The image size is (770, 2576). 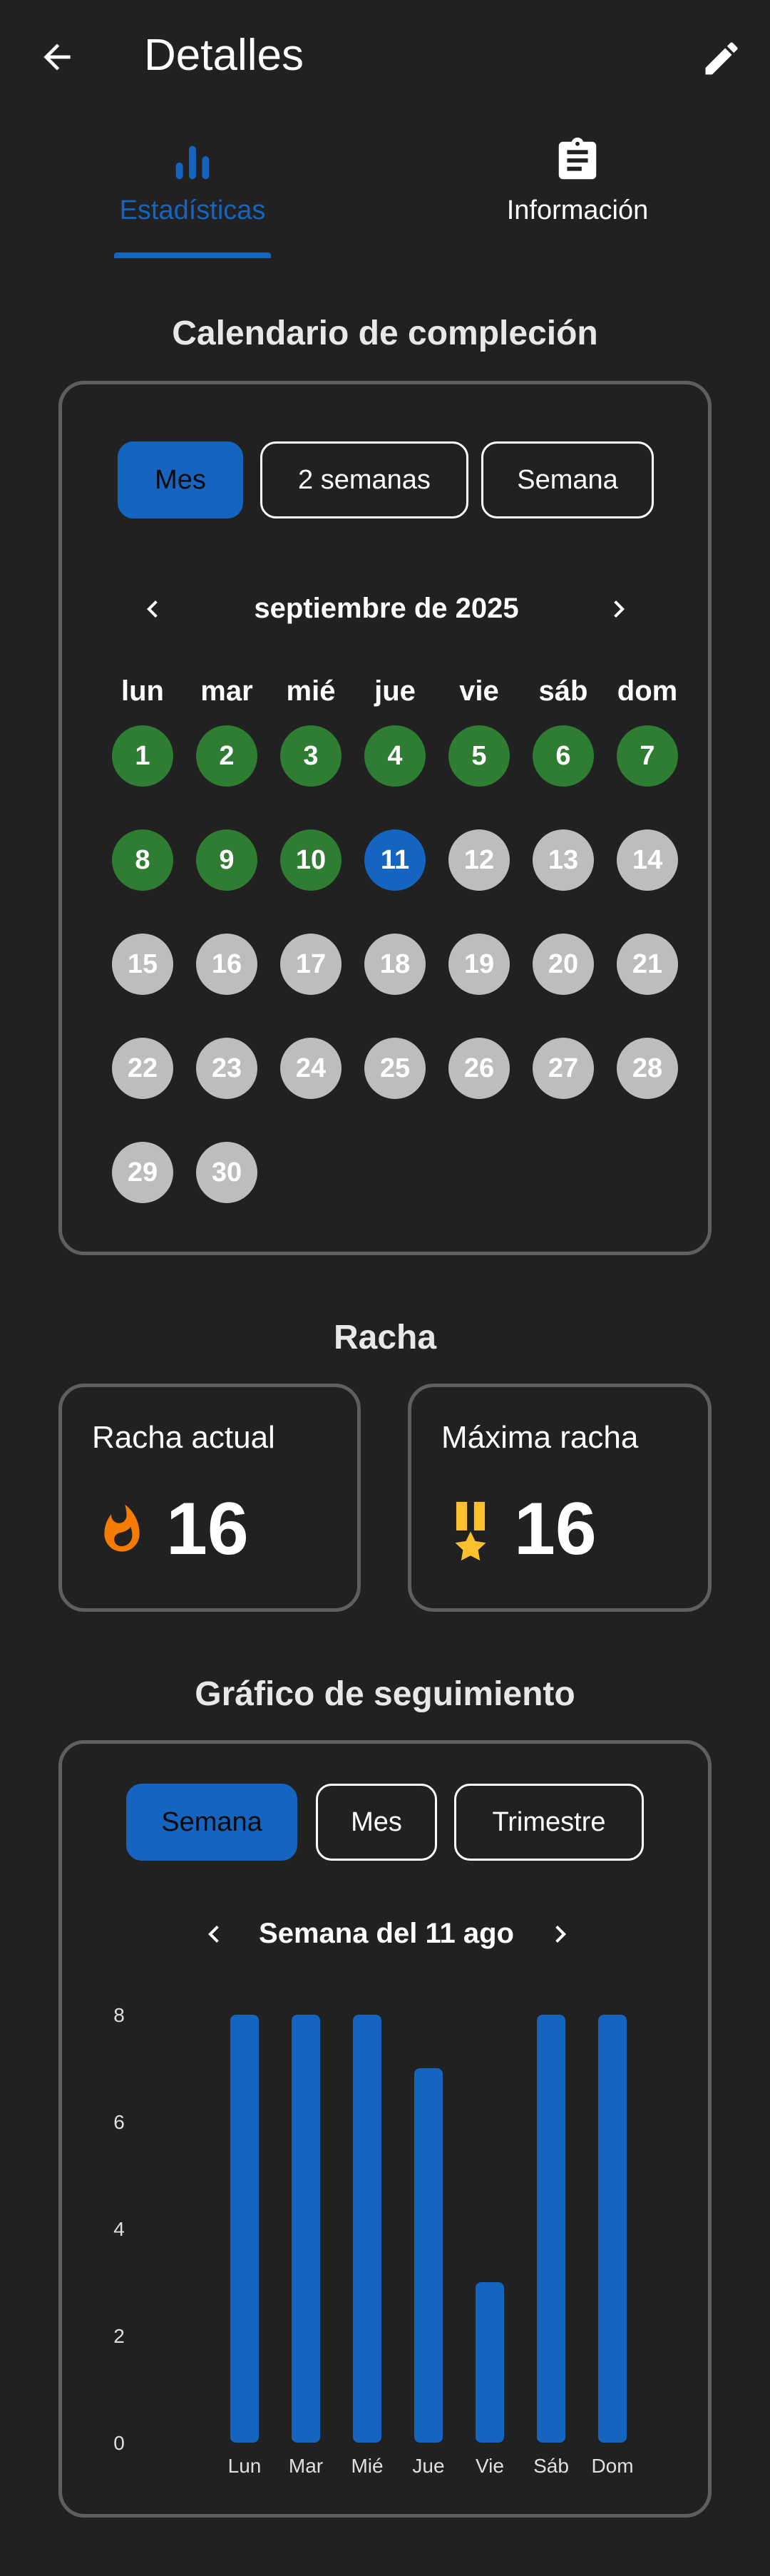 I want to click on y-tick-label: 0, so click(x=119, y=2443).